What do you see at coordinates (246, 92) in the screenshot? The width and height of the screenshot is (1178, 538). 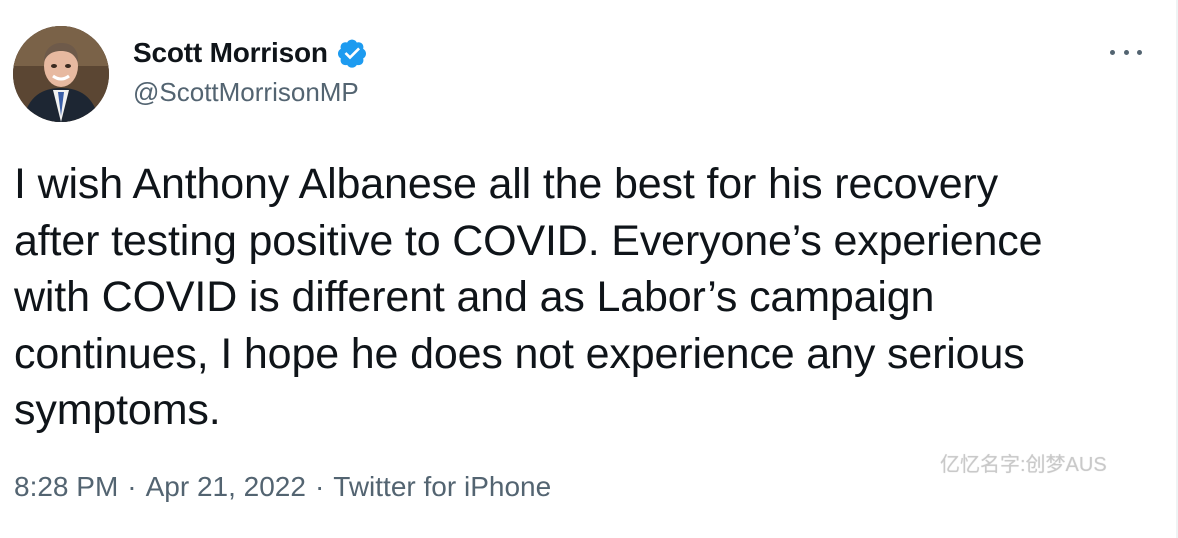 I see `author-handle: @ScottMorrisonMP` at bounding box center [246, 92].